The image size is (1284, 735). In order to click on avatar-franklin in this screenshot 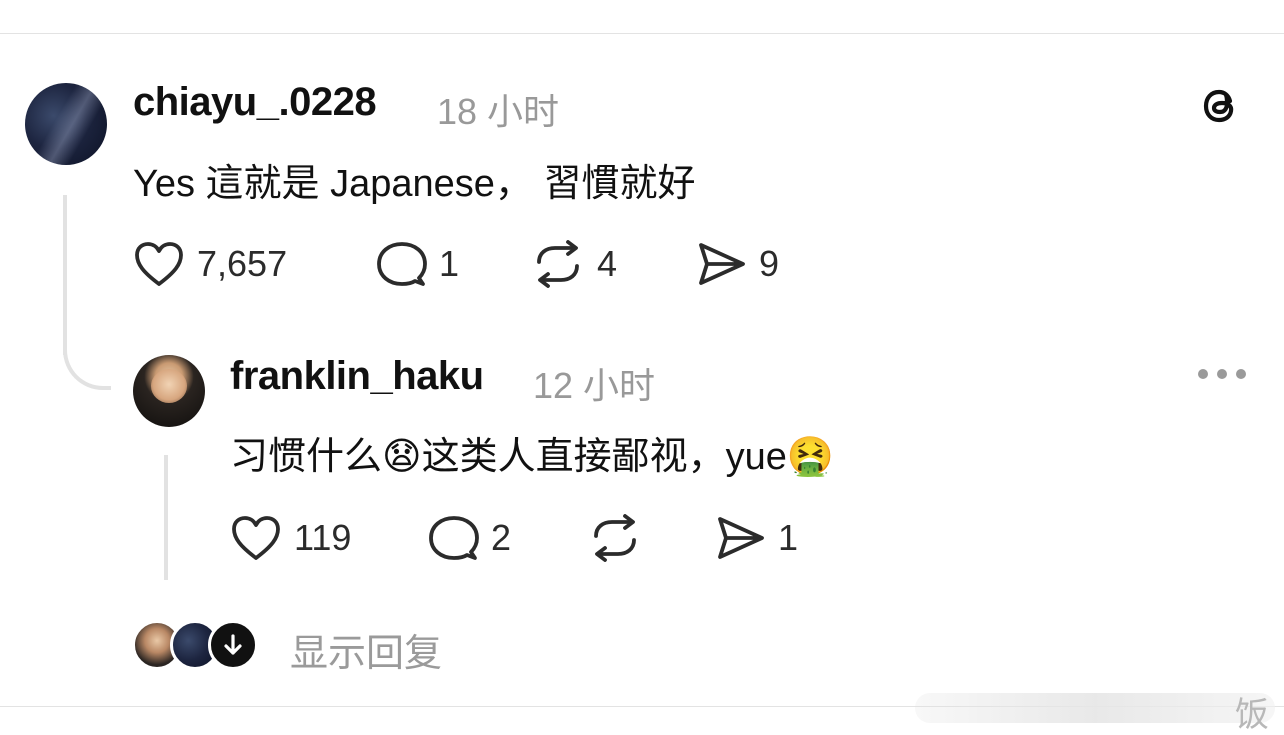, I will do `click(169, 391)`.